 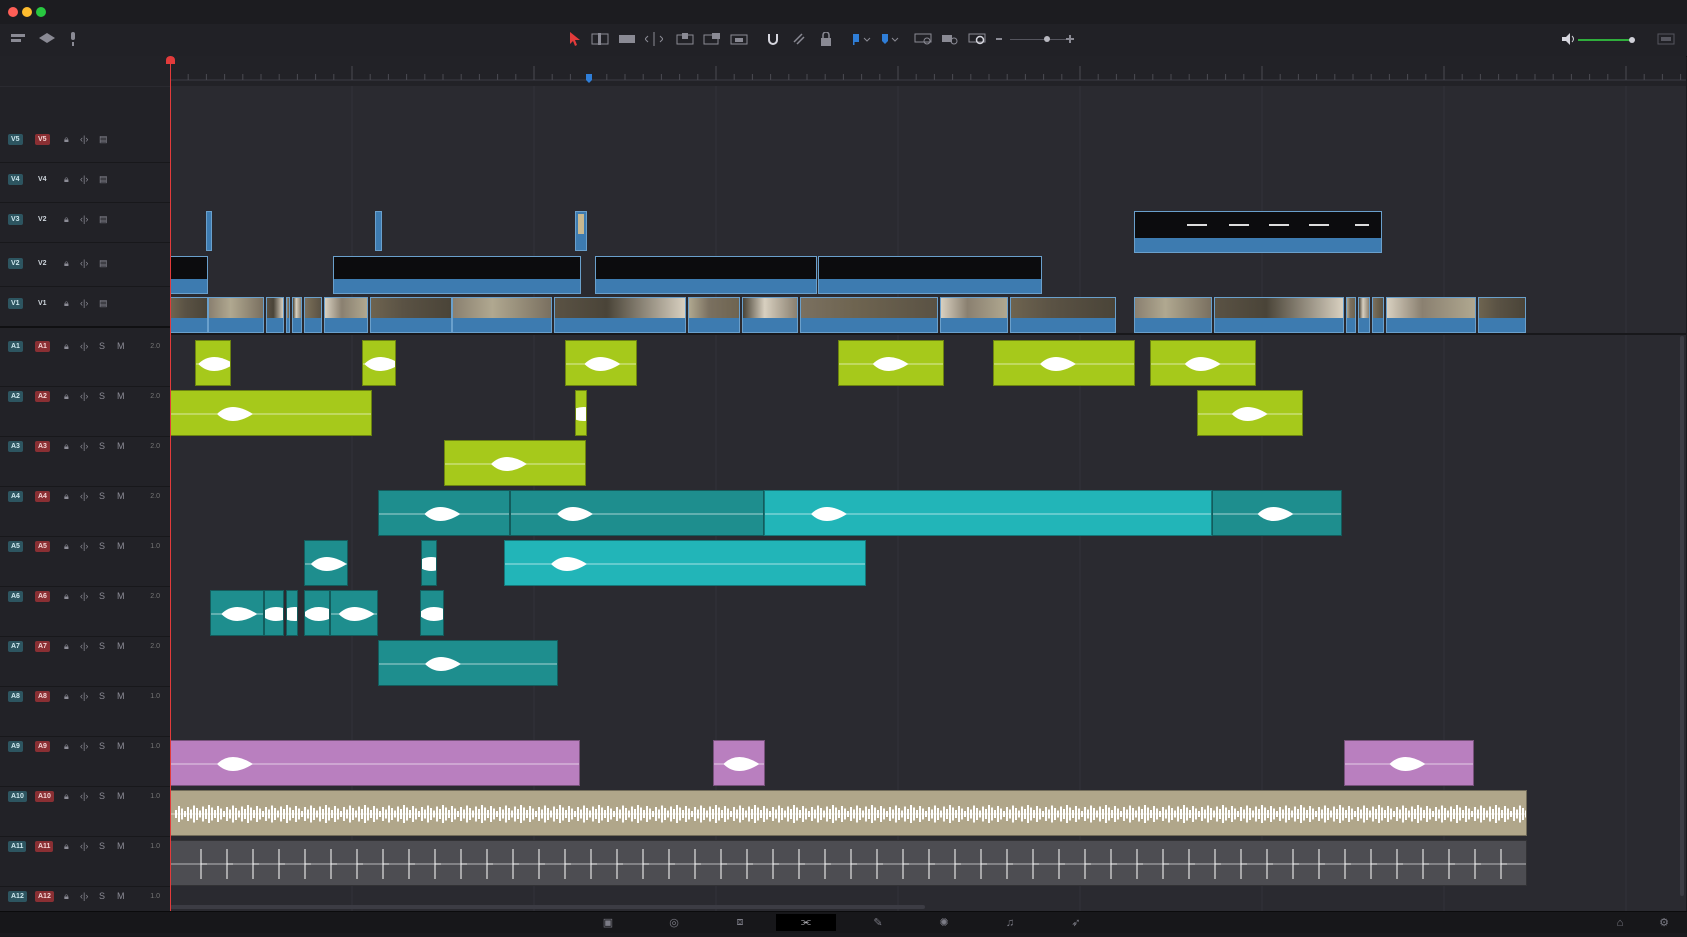 What do you see at coordinates (41, 12) in the screenshot?
I see `maximize-window-button` at bounding box center [41, 12].